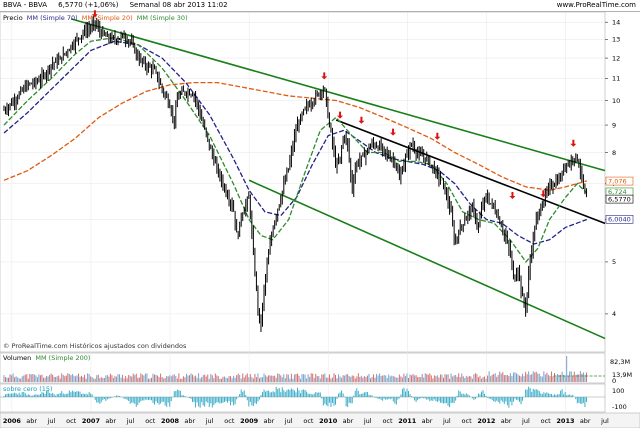  What do you see at coordinates (565, 421) in the screenshot?
I see `x-tick-year: 2013` at bounding box center [565, 421].